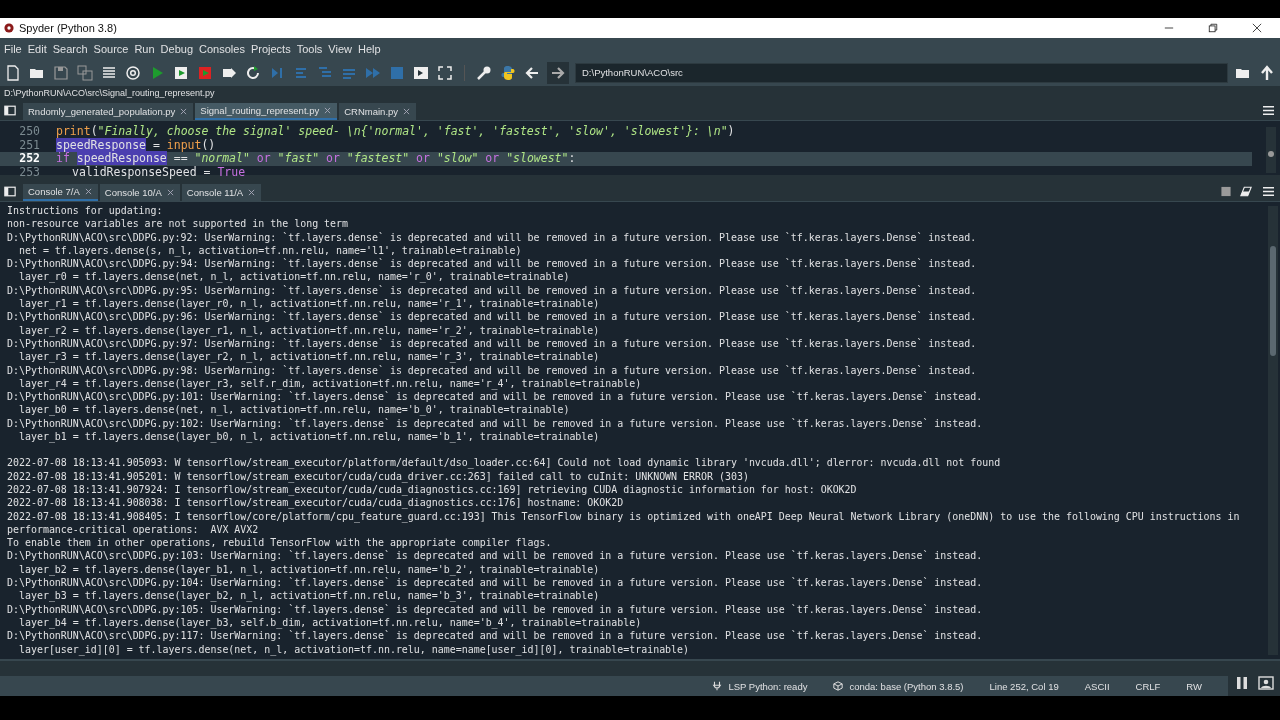 The image size is (1280, 720). I want to click on console-line: 2022-07-08 18:13:41.908038: I tensorflow/stream_executor/cuda/cuda_diagnostics.cc:176] hostname: OKOK2D, so click(316, 503).